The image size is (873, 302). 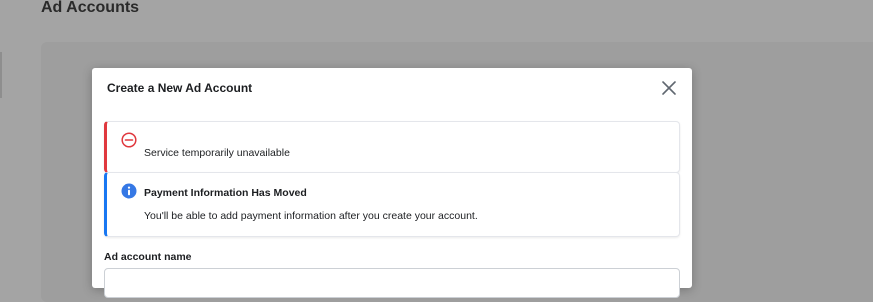 What do you see at coordinates (1, 75) in the screenshot?
I see `sidebar-edge` at bounding box center [1, 75].